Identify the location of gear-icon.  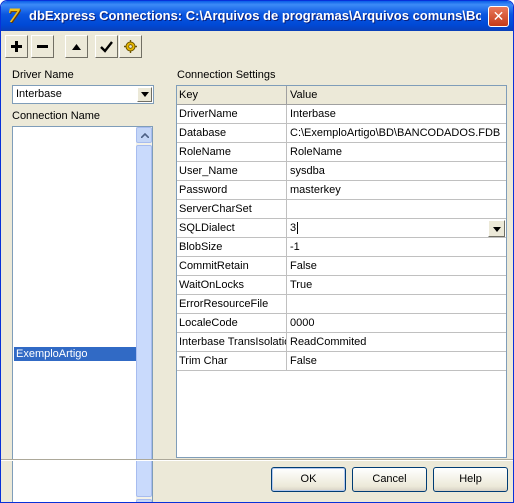
(130, 46).